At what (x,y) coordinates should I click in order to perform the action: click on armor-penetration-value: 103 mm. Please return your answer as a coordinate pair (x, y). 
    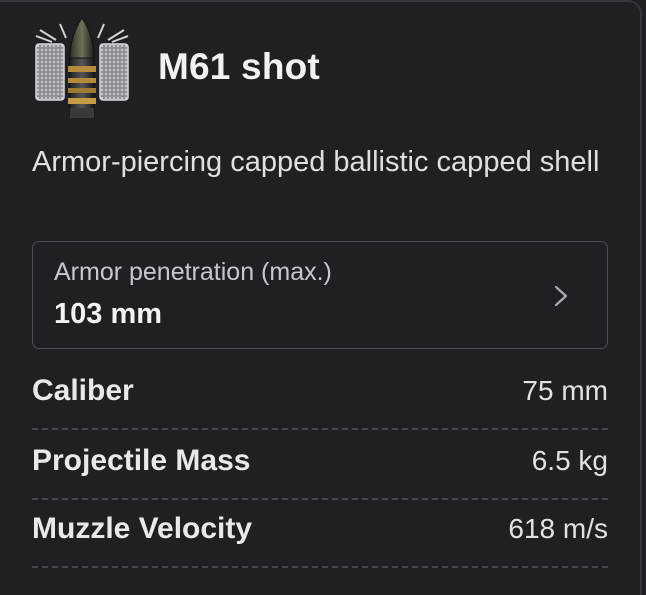
    Looking at the image, I should click on (108, 314).